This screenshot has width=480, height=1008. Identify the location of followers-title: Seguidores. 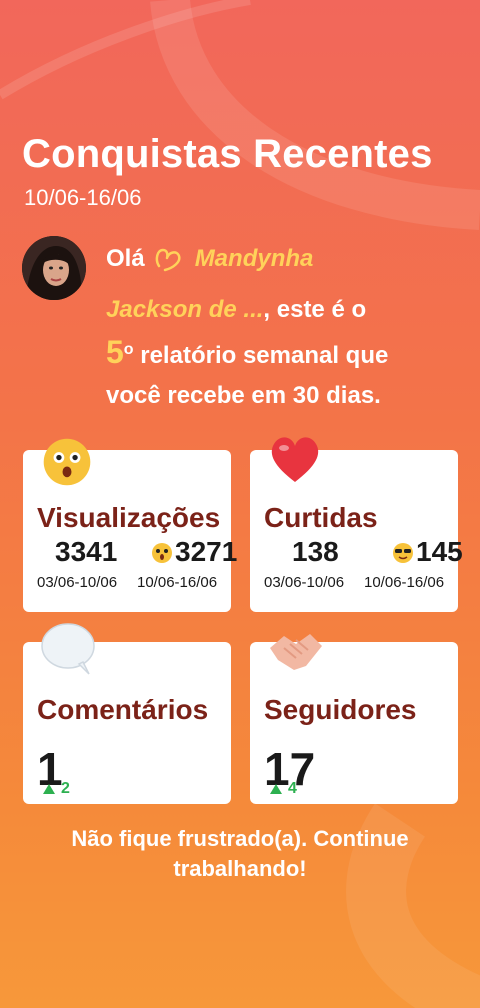
(340, 709).